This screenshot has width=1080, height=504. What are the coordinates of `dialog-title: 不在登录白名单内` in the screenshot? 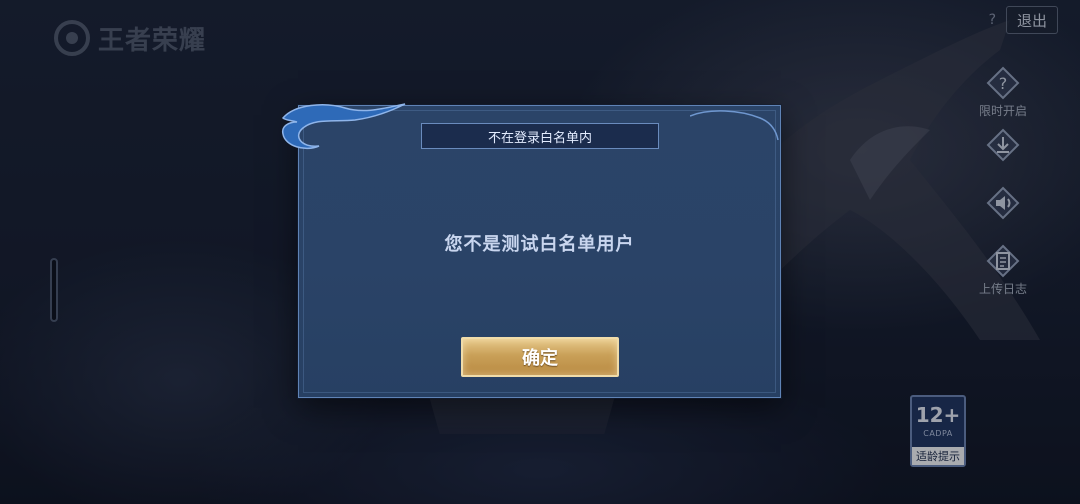 It's located at (539, 138).